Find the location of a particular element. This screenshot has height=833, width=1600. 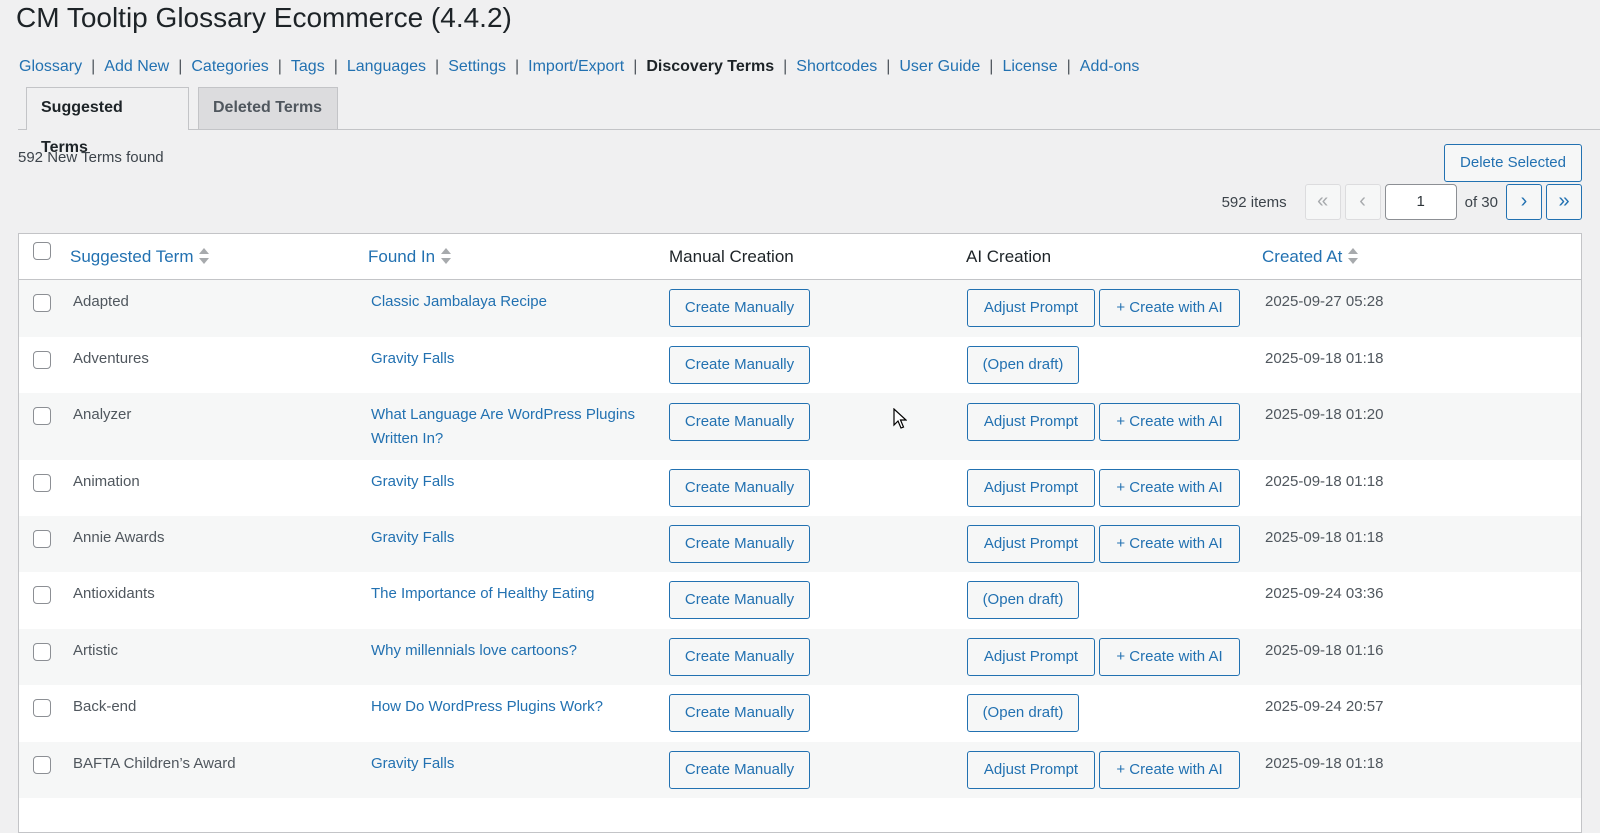

prev-page-button: ‹ is located at coordinates (1362, 202).